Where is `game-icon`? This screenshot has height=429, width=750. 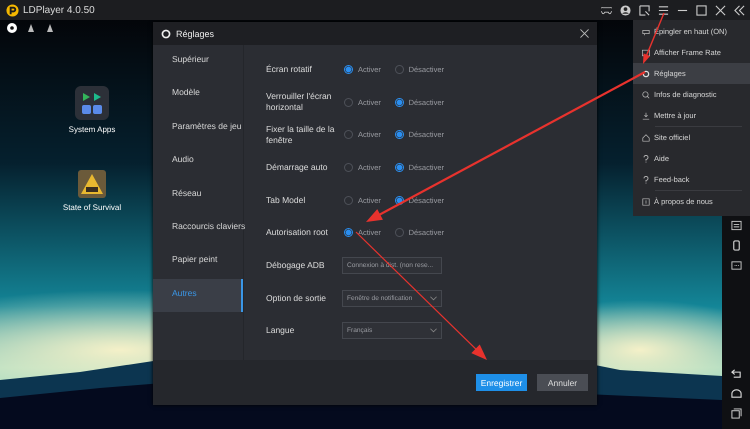
game-icon is located at coordinates (92, 184).